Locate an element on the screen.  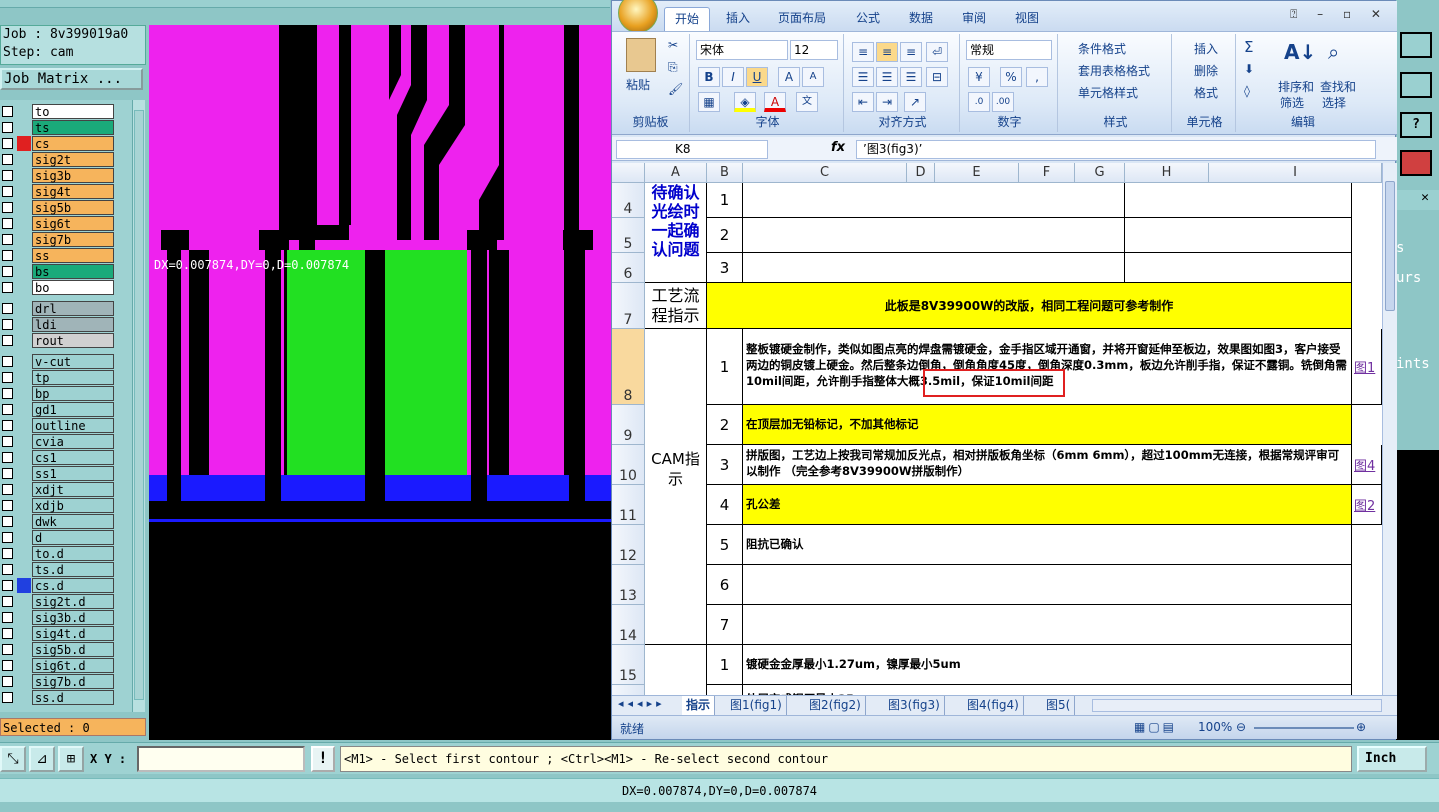
layer-name: d is located at coordinates (73, 537).